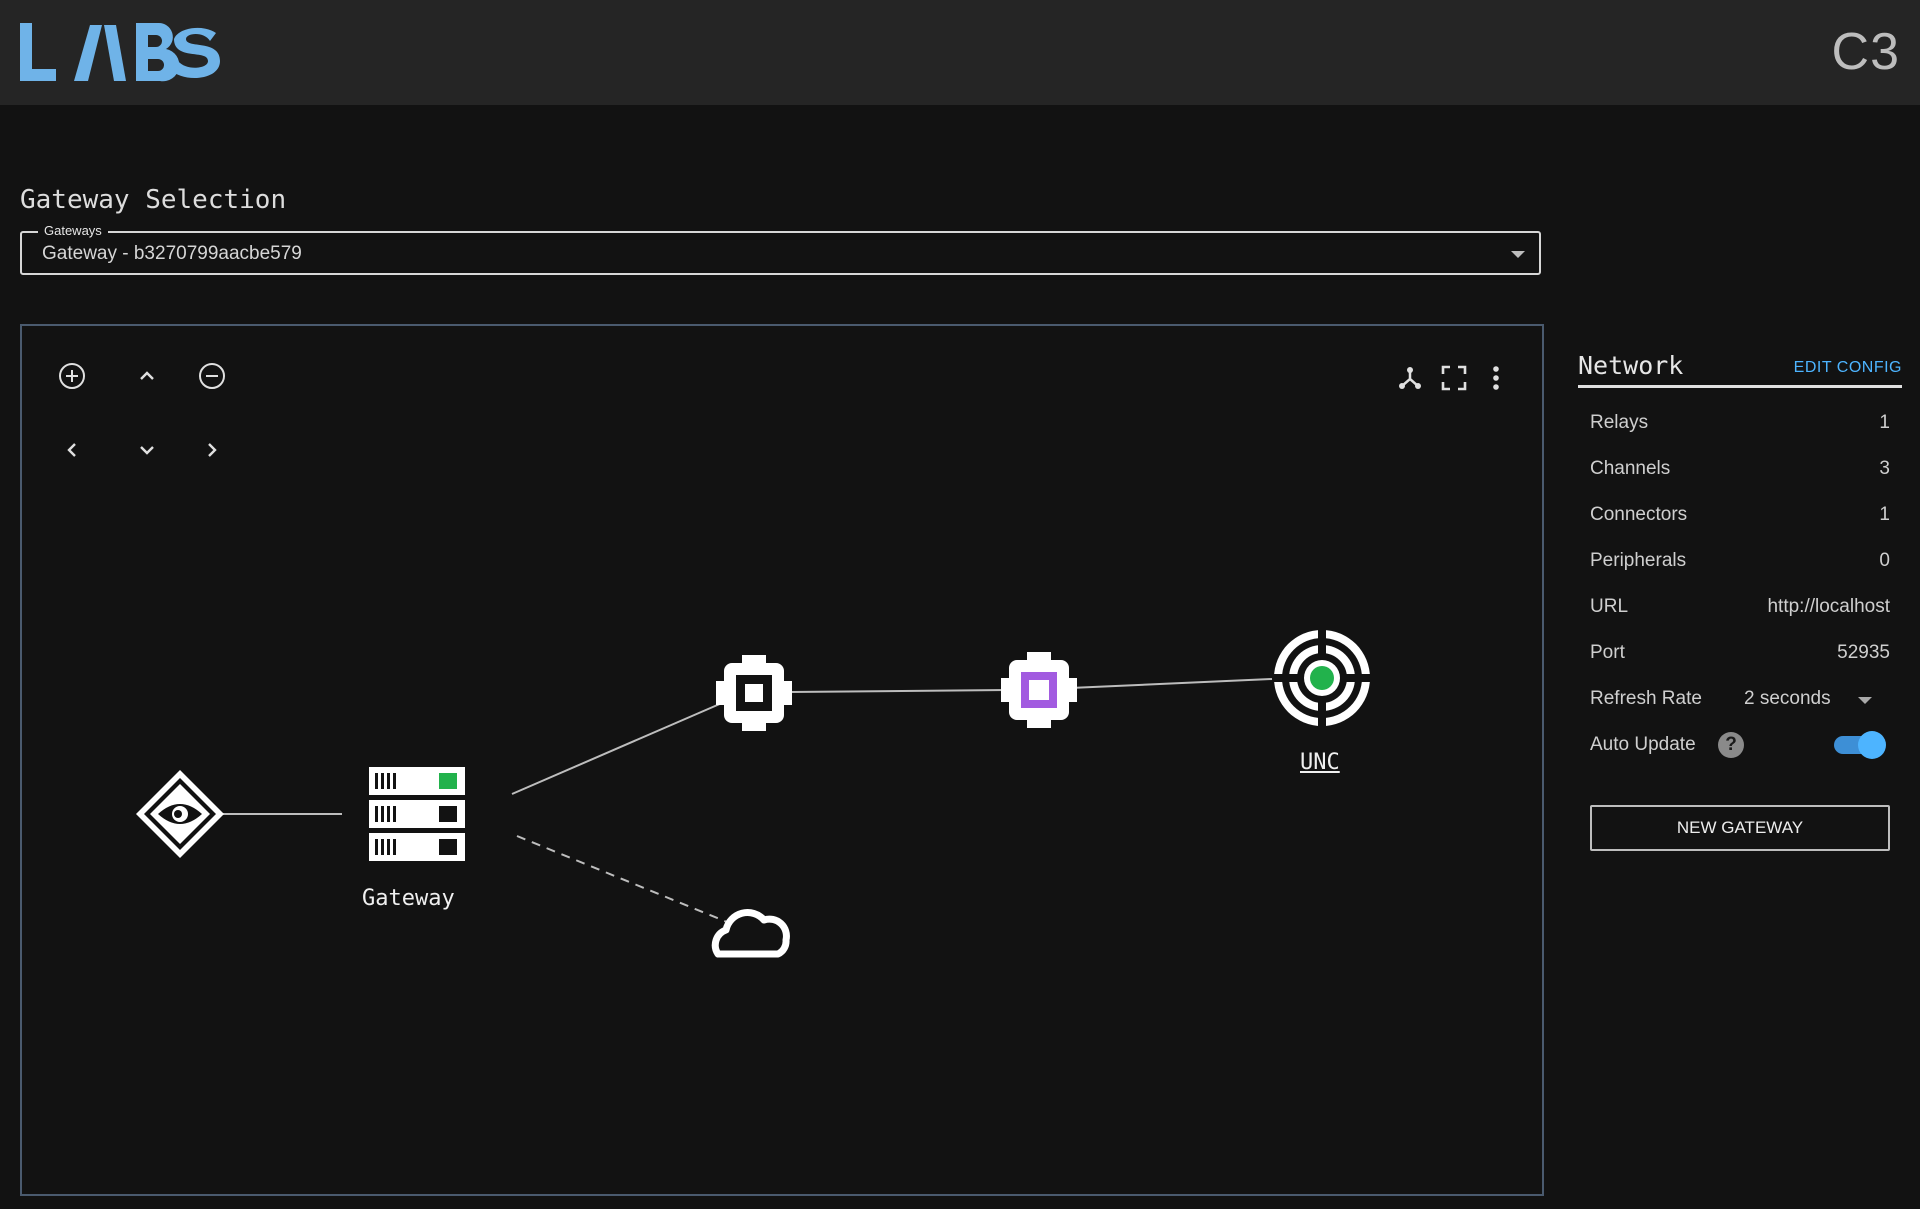 The height and width of the screenshot is (1209, 1920). What do you see at coordinates (1740, 828) in the screenshot?
I see `new-gateway-button: NEW GATEWAY` at bounding box center [1740, 828].